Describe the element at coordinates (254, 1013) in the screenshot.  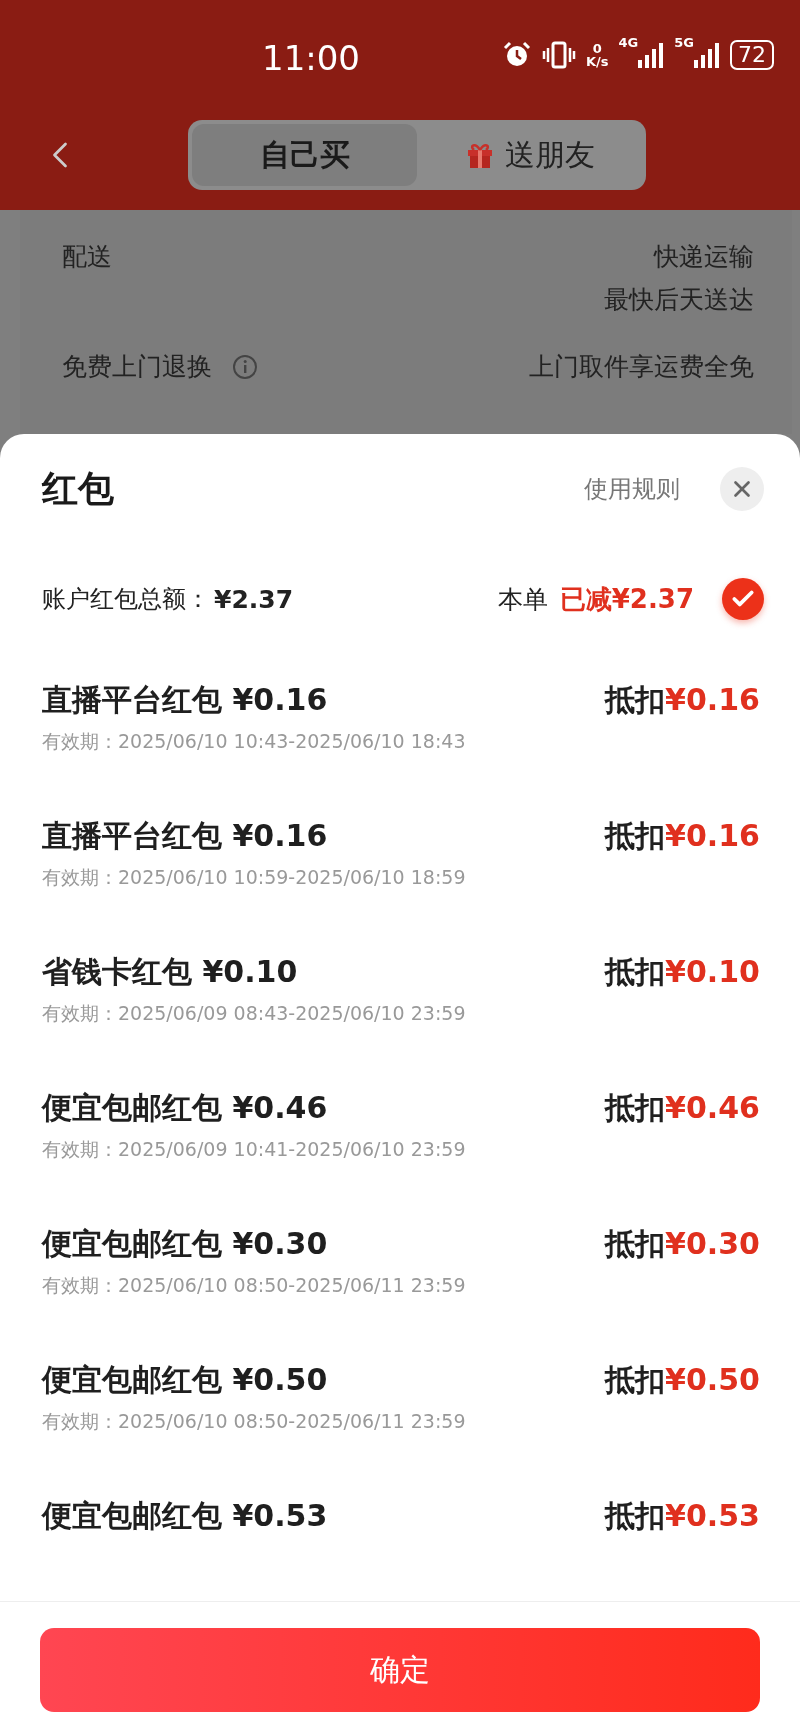
I see `validity-period: 有效期：2025/06/09 08:43-2025/06/10 23:59` at that location.